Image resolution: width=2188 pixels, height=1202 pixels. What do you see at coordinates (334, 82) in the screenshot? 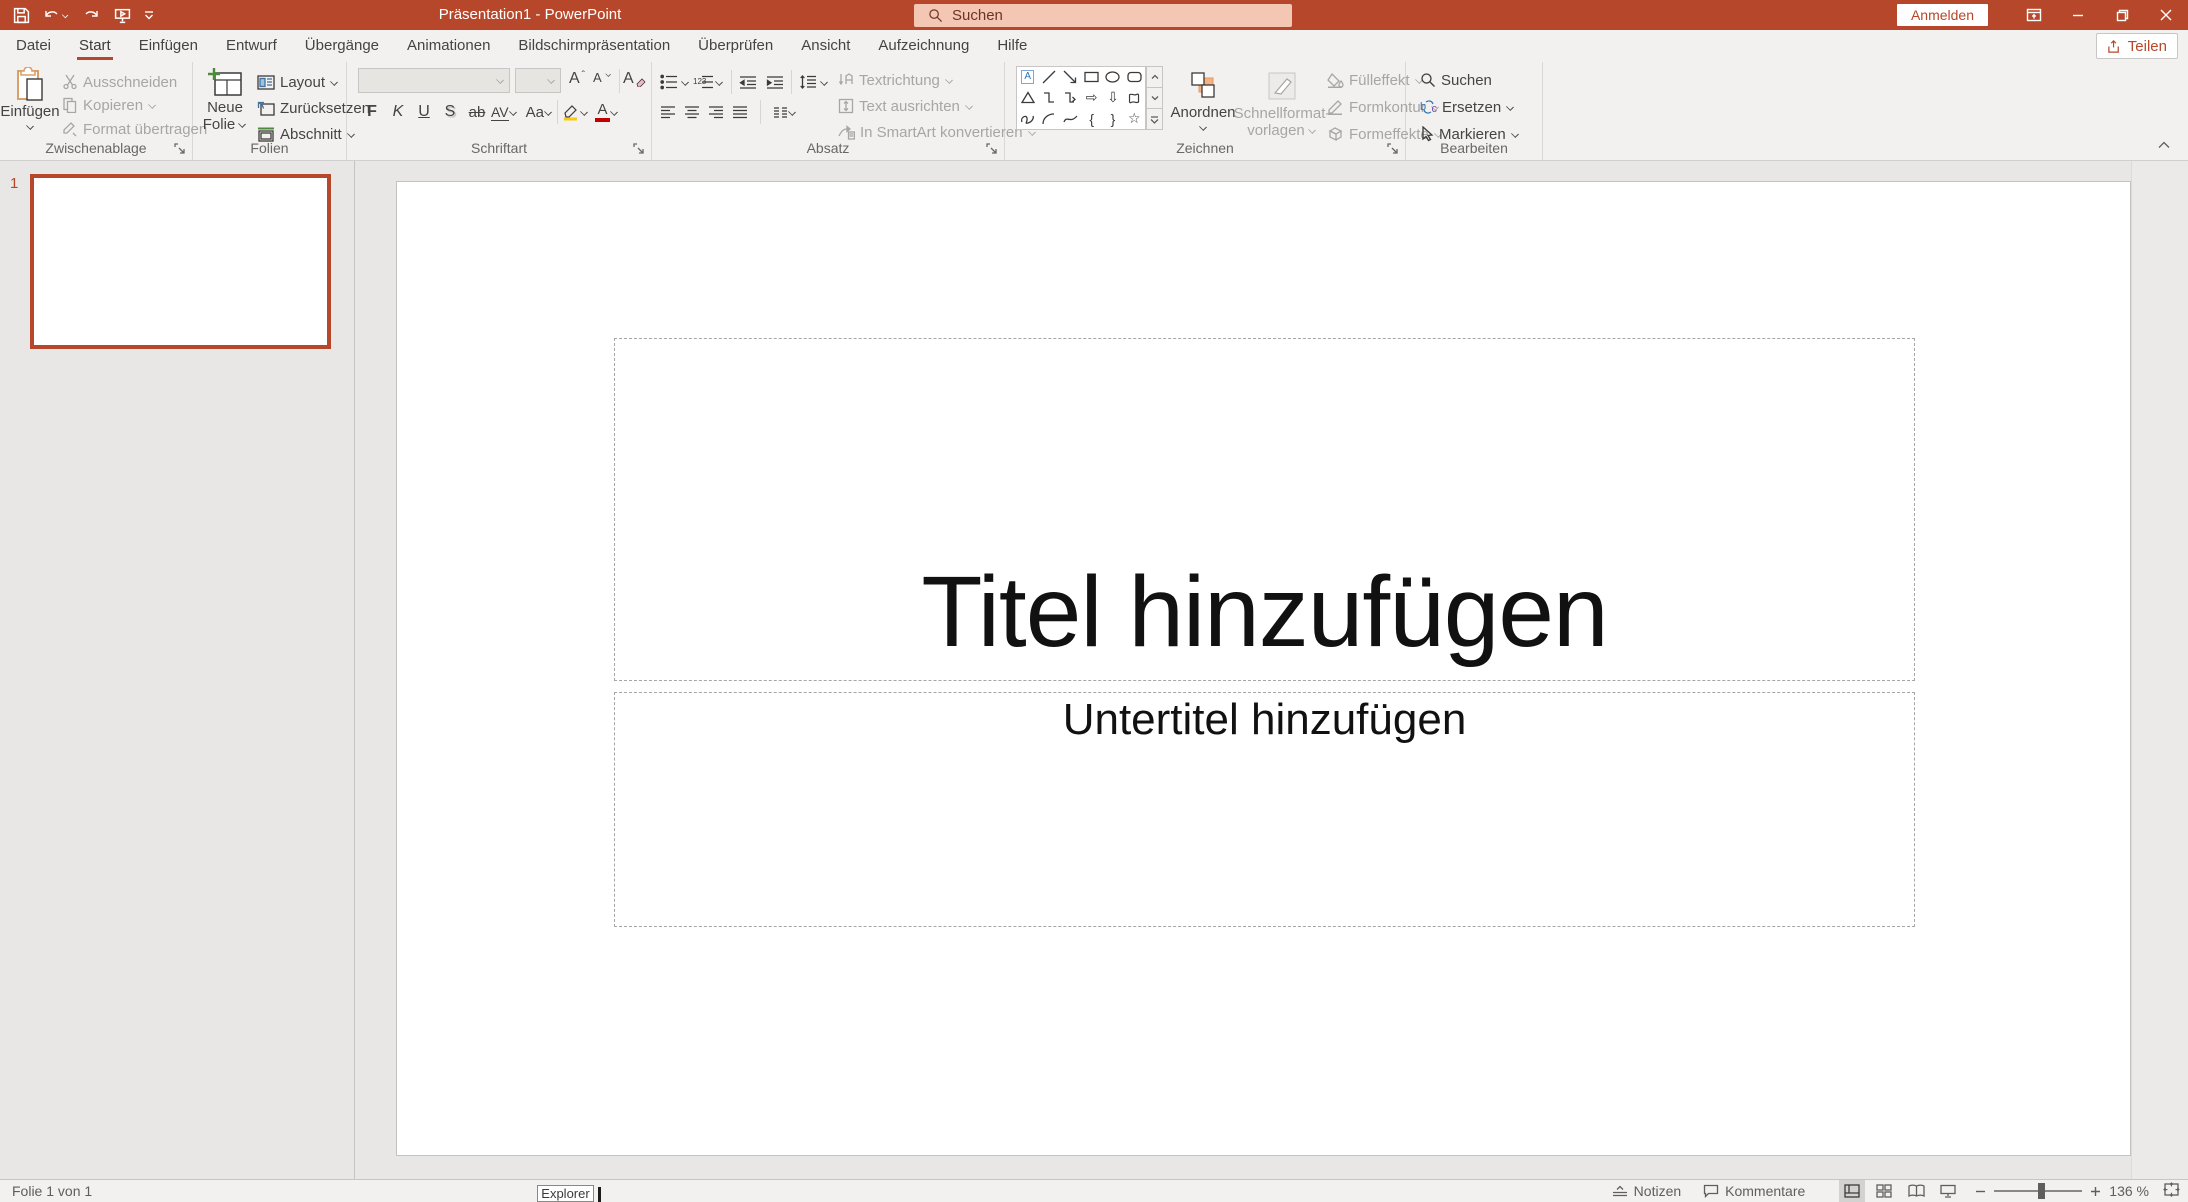
I see `layout-dropdown-chevron` at bounding box center [334, 82].